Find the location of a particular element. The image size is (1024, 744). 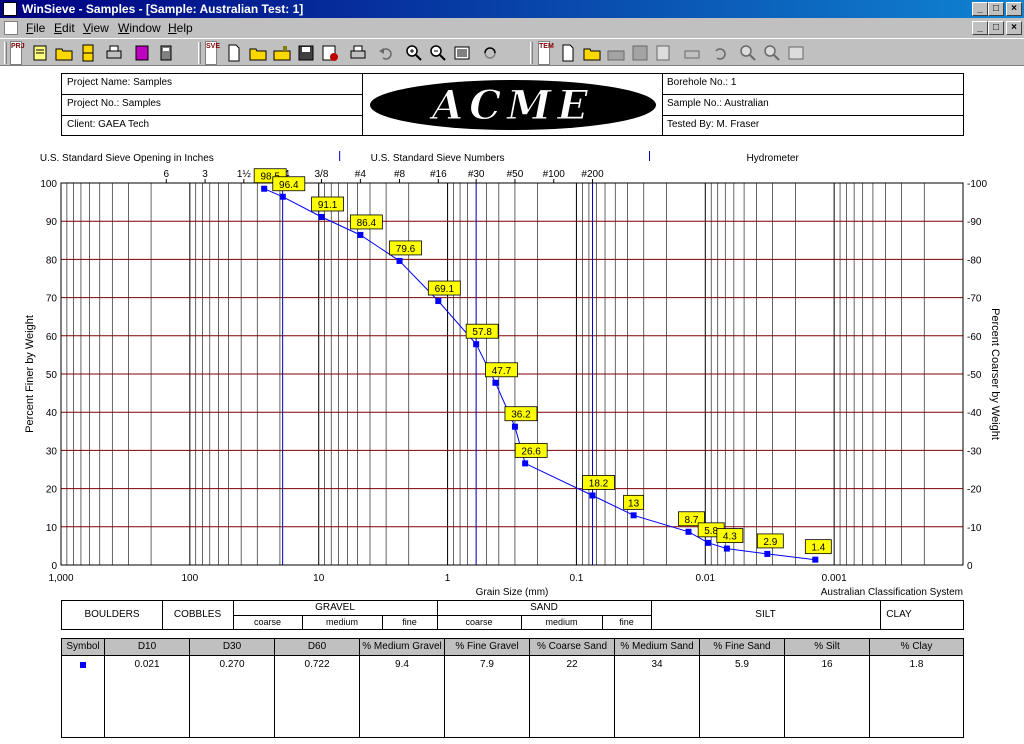

gravel-fine-label: fine is located at coordinates (409, 622).